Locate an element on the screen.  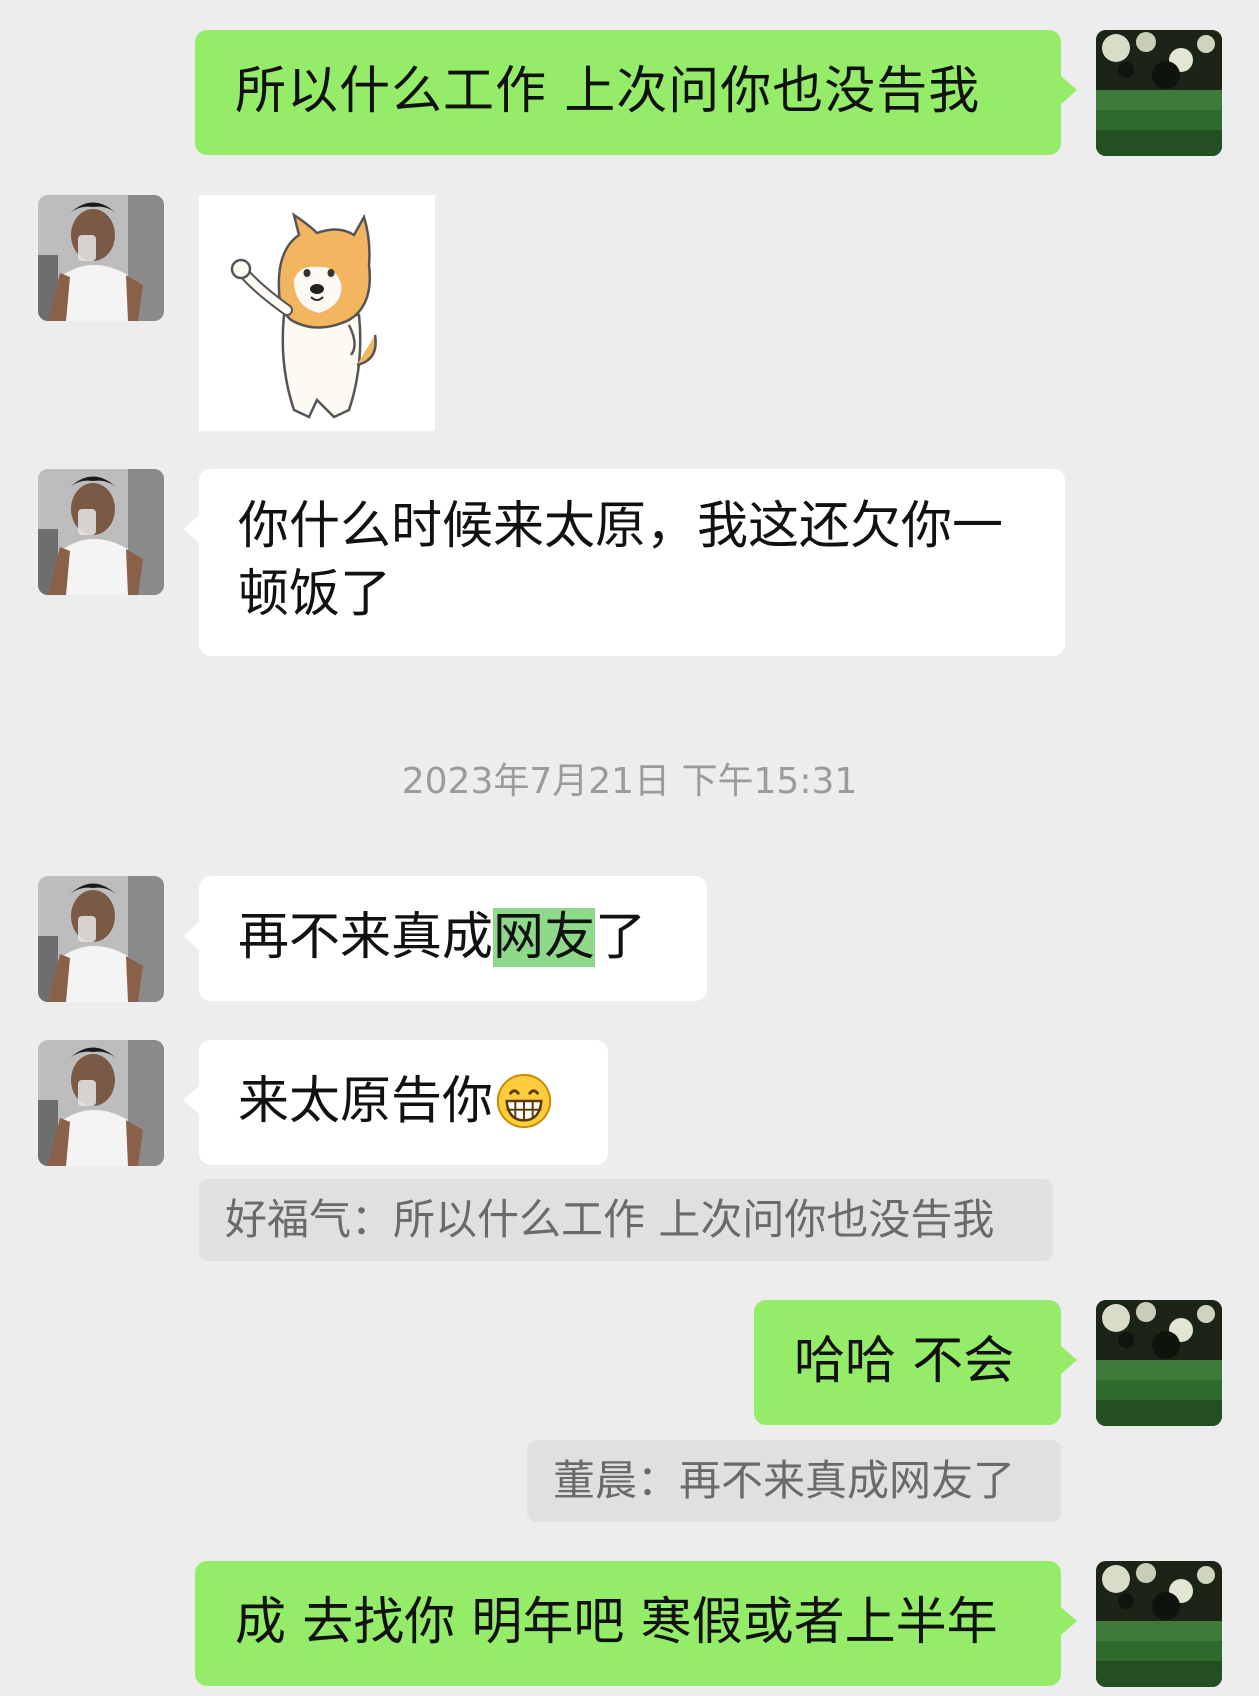
timestamp: 2023年7月21日 下午15:31 is located at coordinates (629, 781).